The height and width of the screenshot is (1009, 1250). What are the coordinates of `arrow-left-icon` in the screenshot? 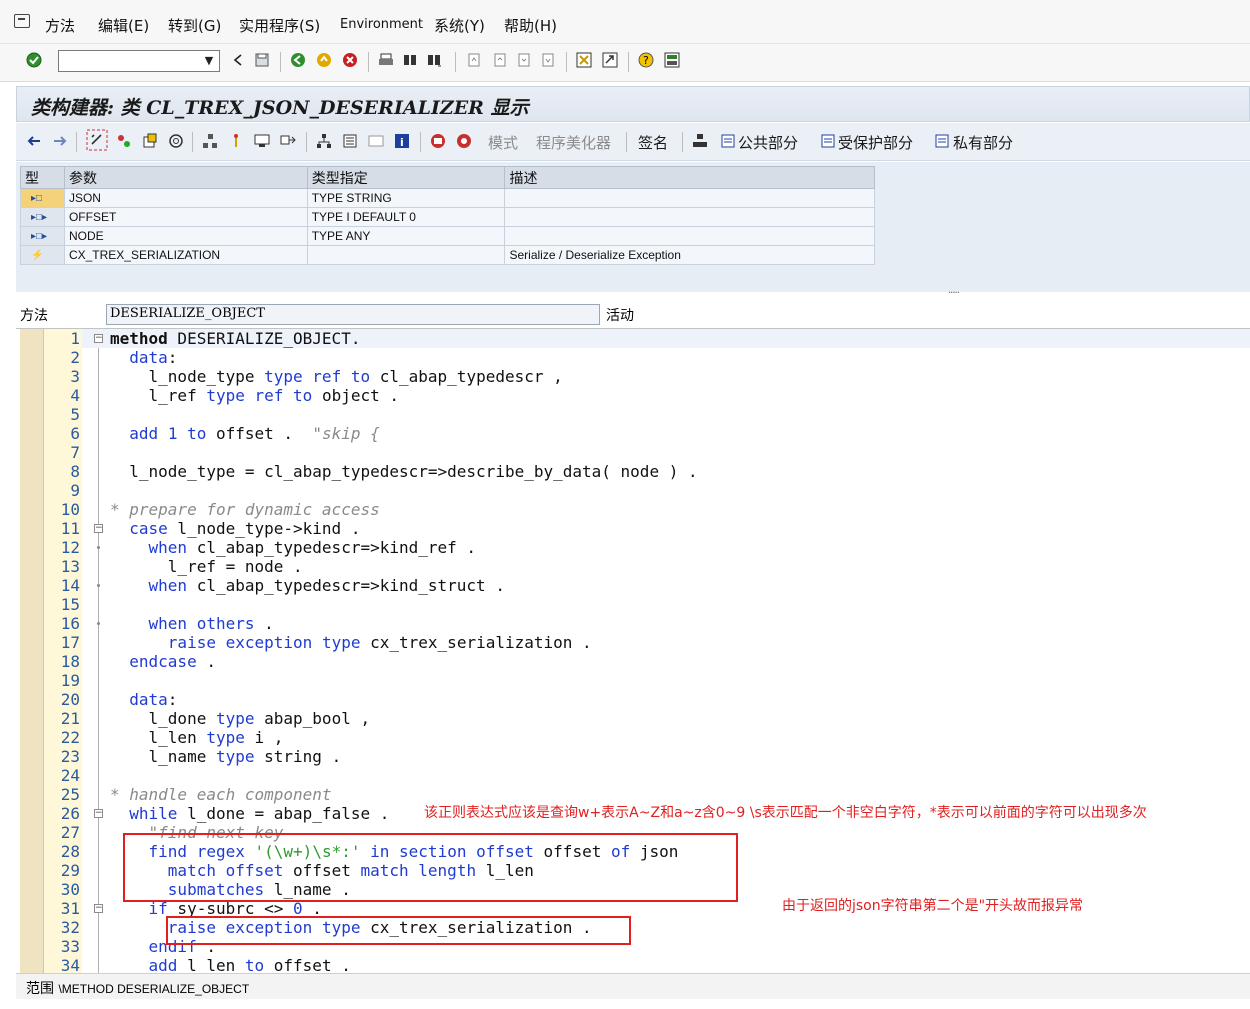 It's located at (34, 141).